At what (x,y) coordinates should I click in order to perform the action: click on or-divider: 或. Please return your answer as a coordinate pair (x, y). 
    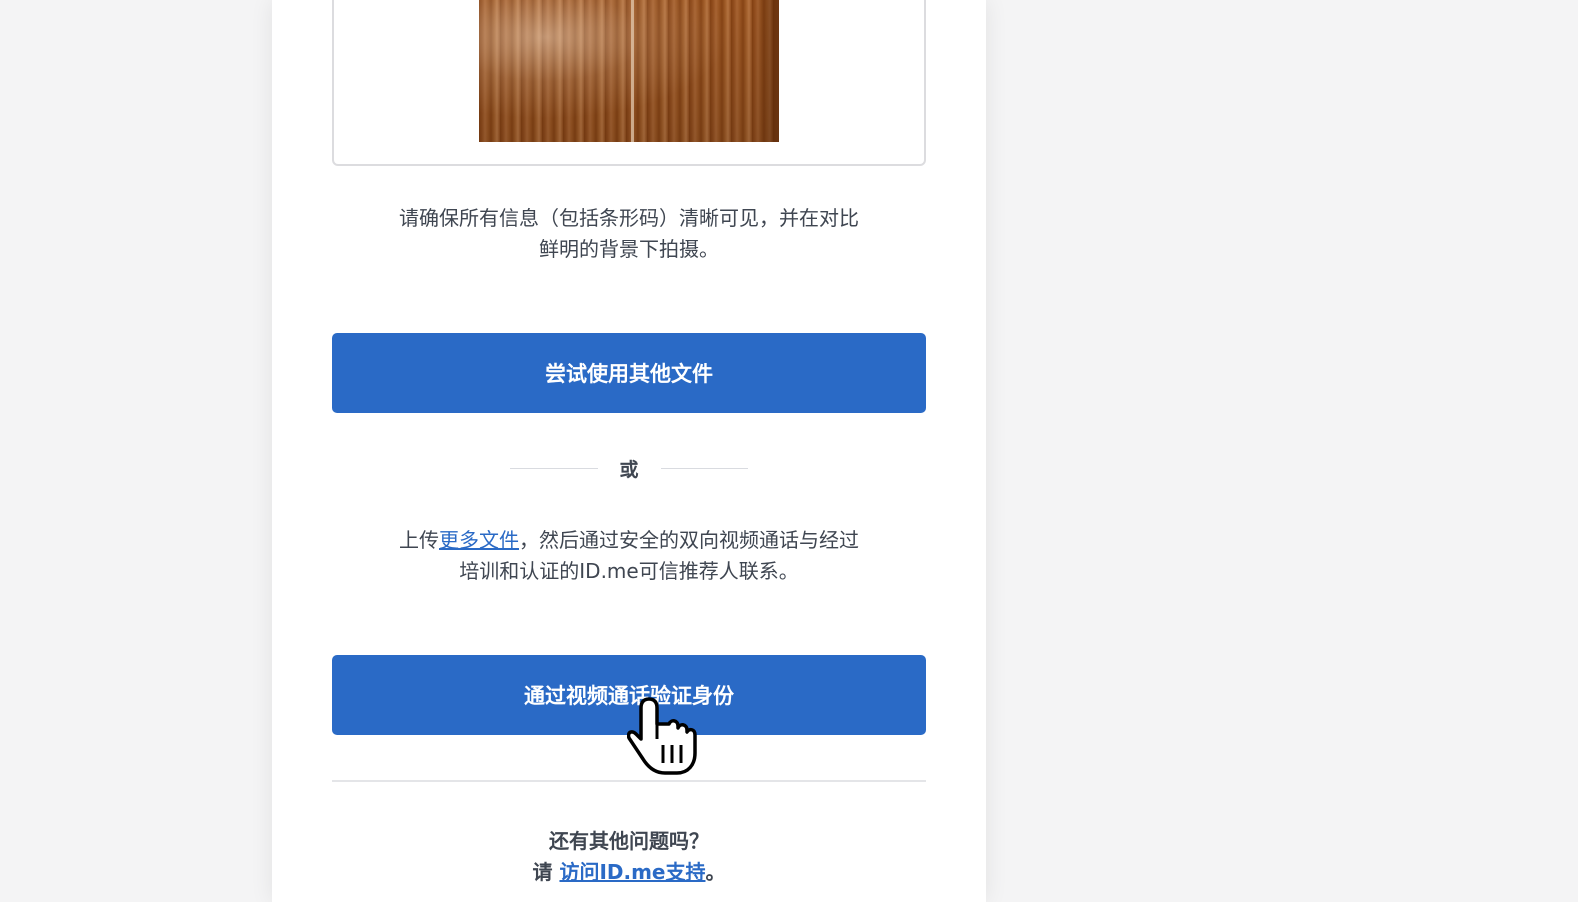
    Looking at the image, I should click on (629, 468).